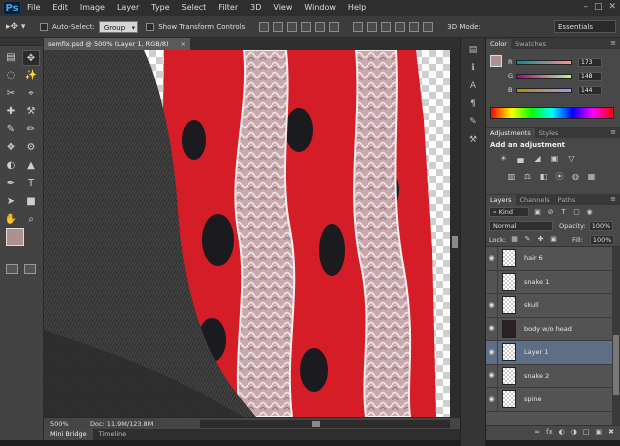 Image resolution: width=620 pixels, height=446 pixels. What do you see at coordinates (183, 44) in the screenshot?
I see `close-tab-icon: ×` at bounding box center [183, 44].